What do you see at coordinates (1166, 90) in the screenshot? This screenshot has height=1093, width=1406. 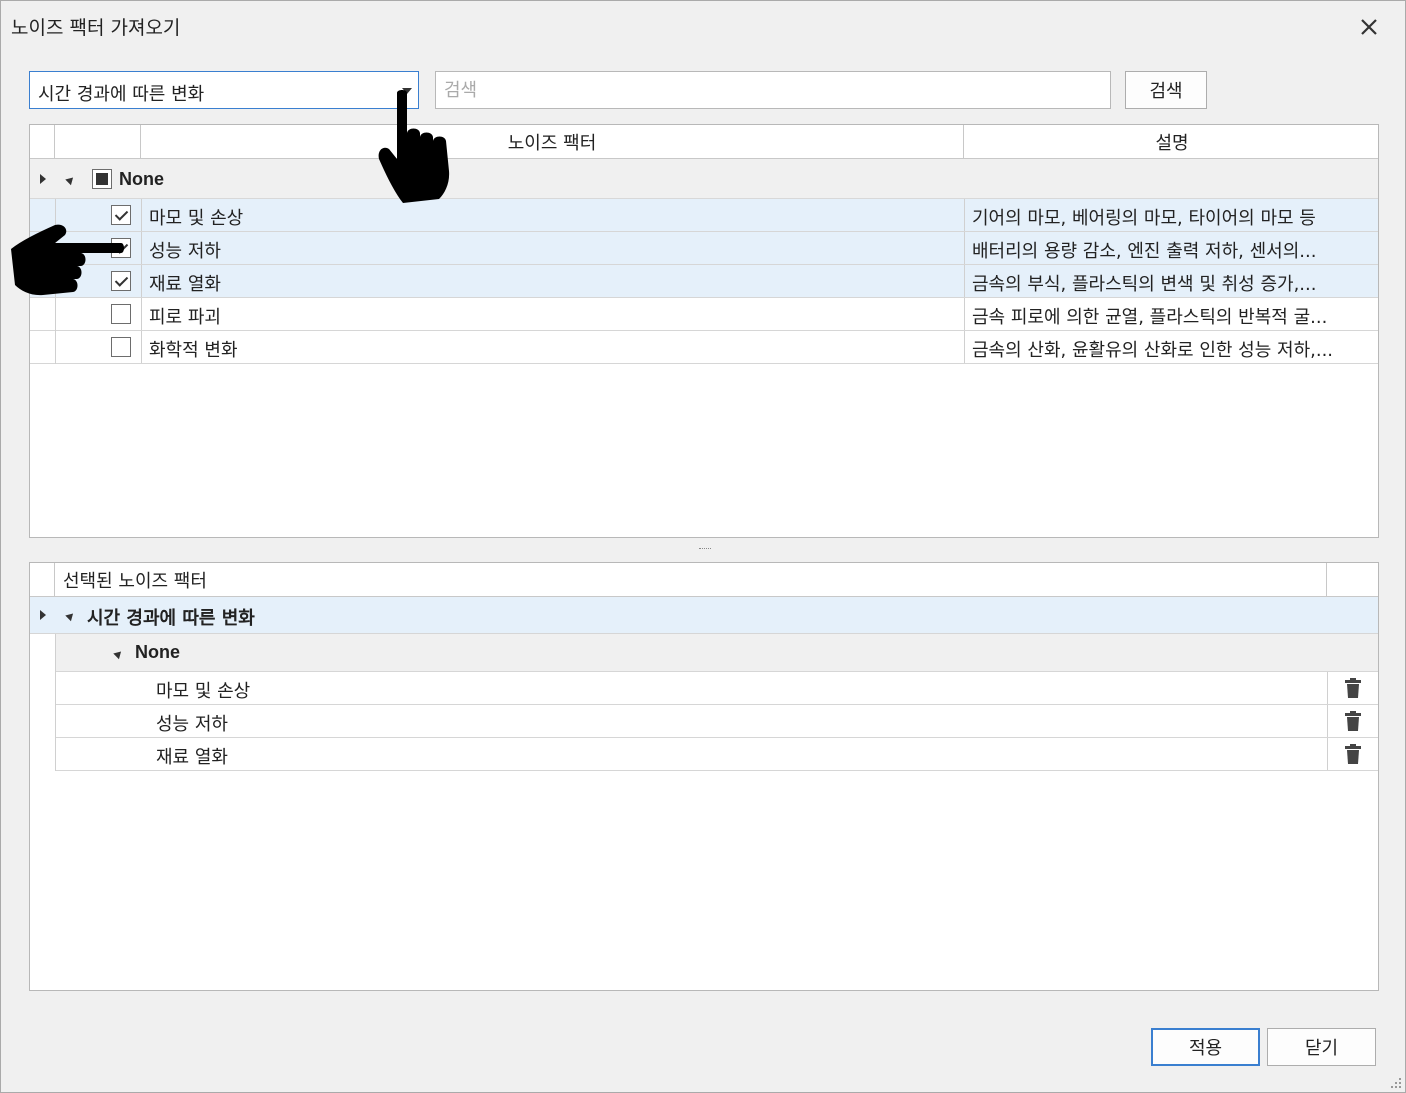 I see `search-button: 검색` at bounding box center [1166, 90].